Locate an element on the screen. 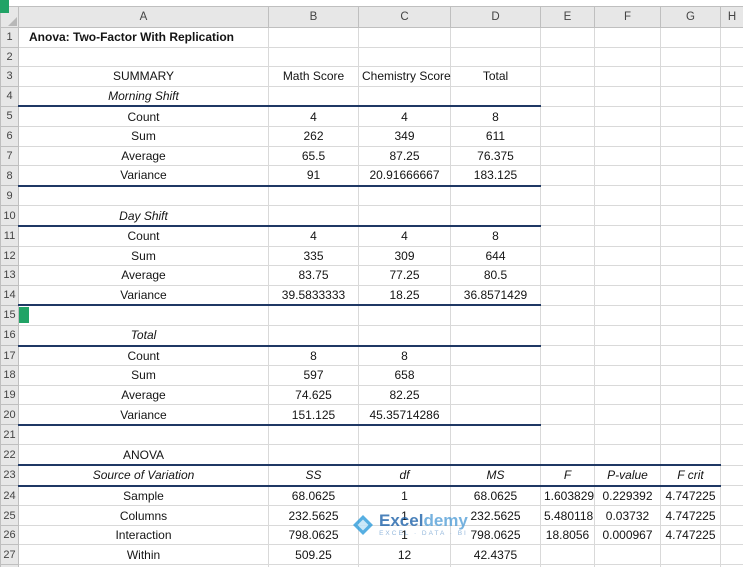 The height and width of the screenshot is (567, 743). cell-F1 is located at coordinates (627, 37).